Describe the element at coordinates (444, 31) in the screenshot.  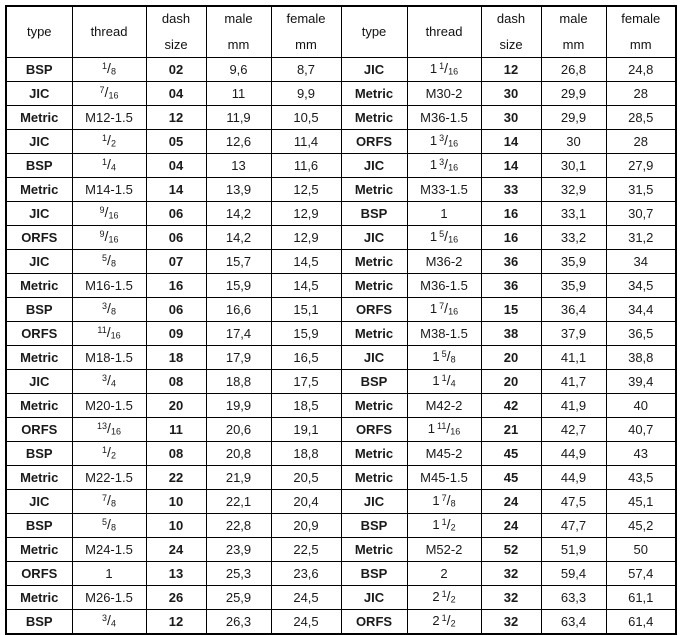
I see `header-thread-right: thread` at that location.